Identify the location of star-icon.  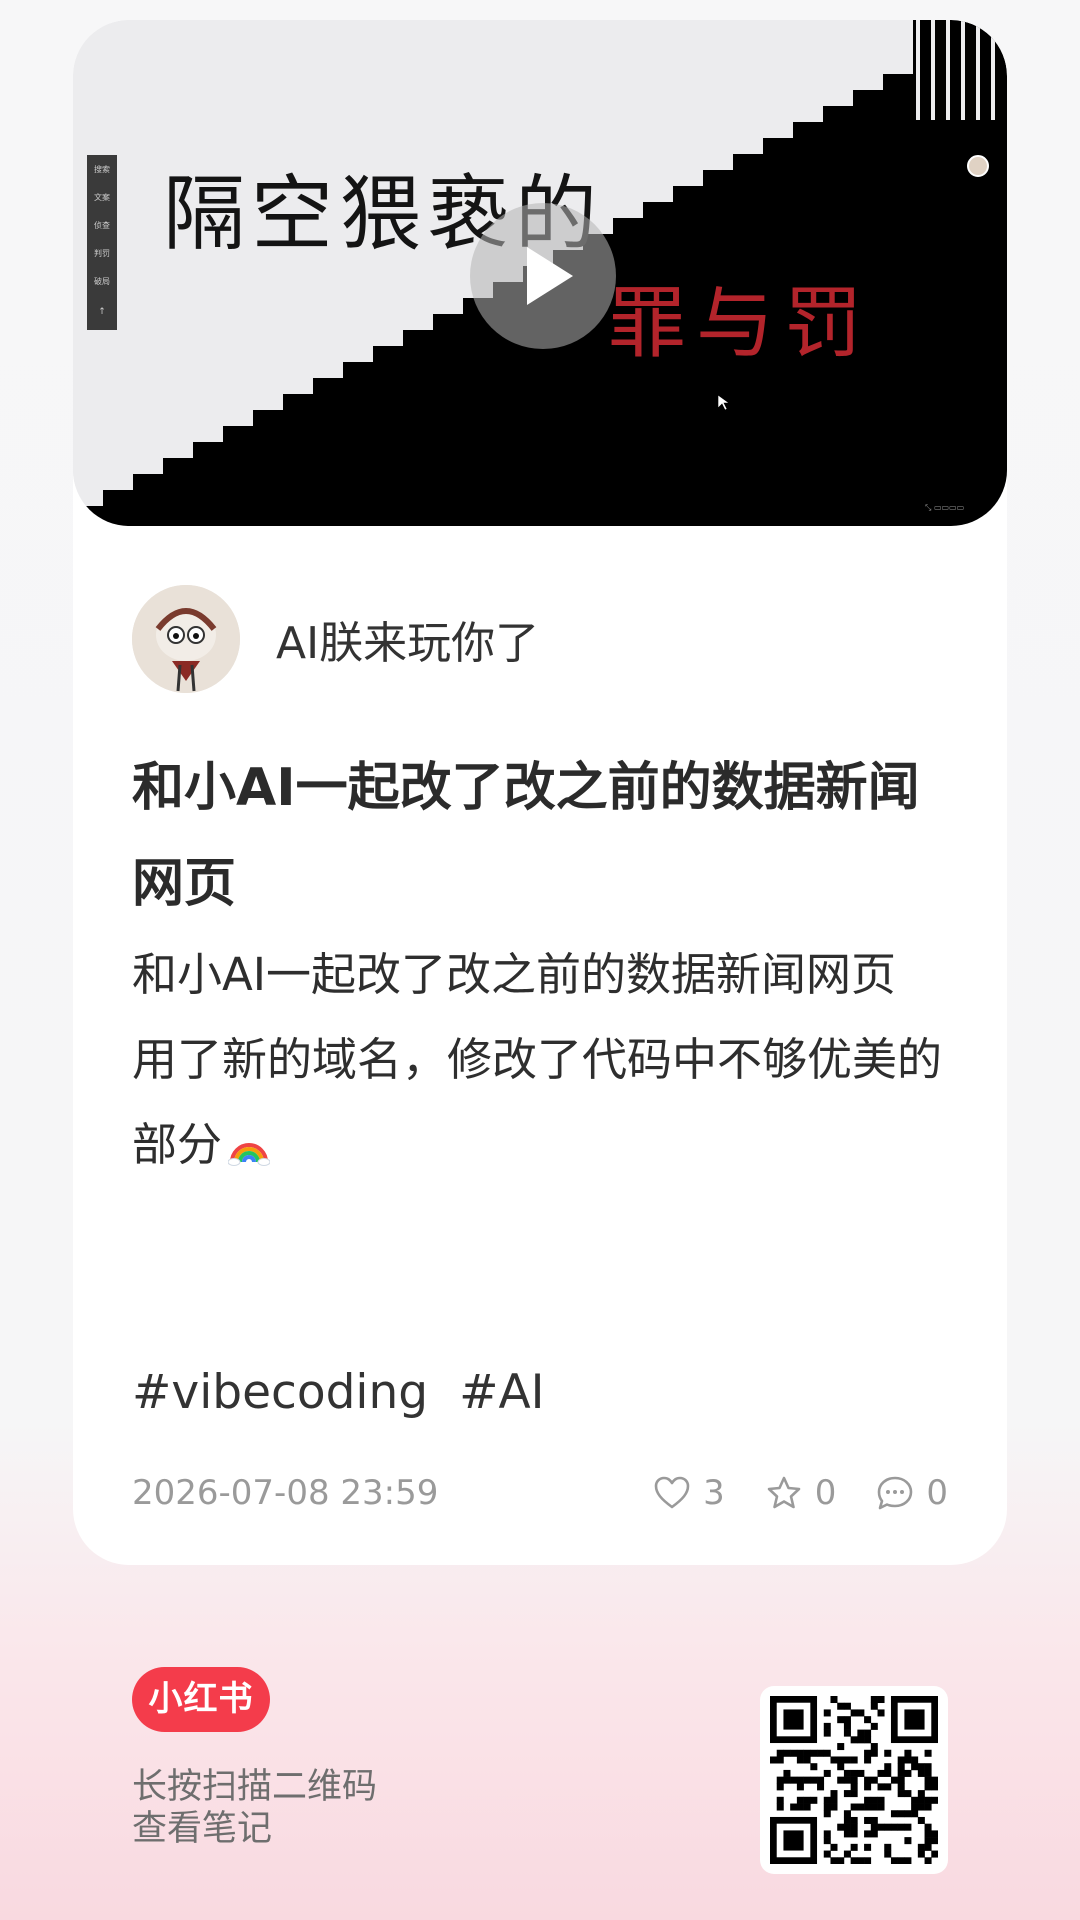
(784, 1492).